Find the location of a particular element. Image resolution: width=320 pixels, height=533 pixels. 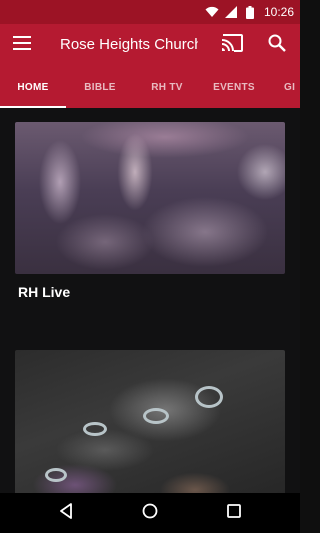

tab-bar: HOME BIBLE RH TV EVENTS GI is located at coordinates (150, 87).